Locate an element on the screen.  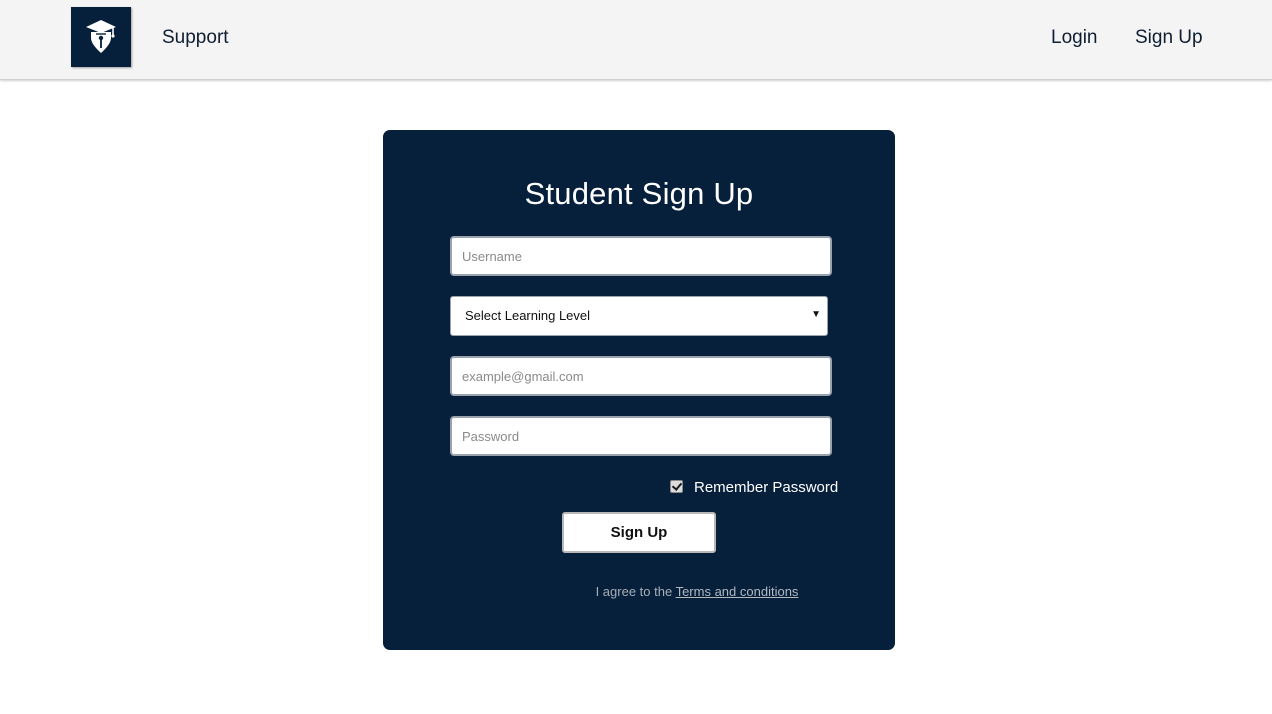
graduation-cap-pen-icon is located at coordinates (101, 36).